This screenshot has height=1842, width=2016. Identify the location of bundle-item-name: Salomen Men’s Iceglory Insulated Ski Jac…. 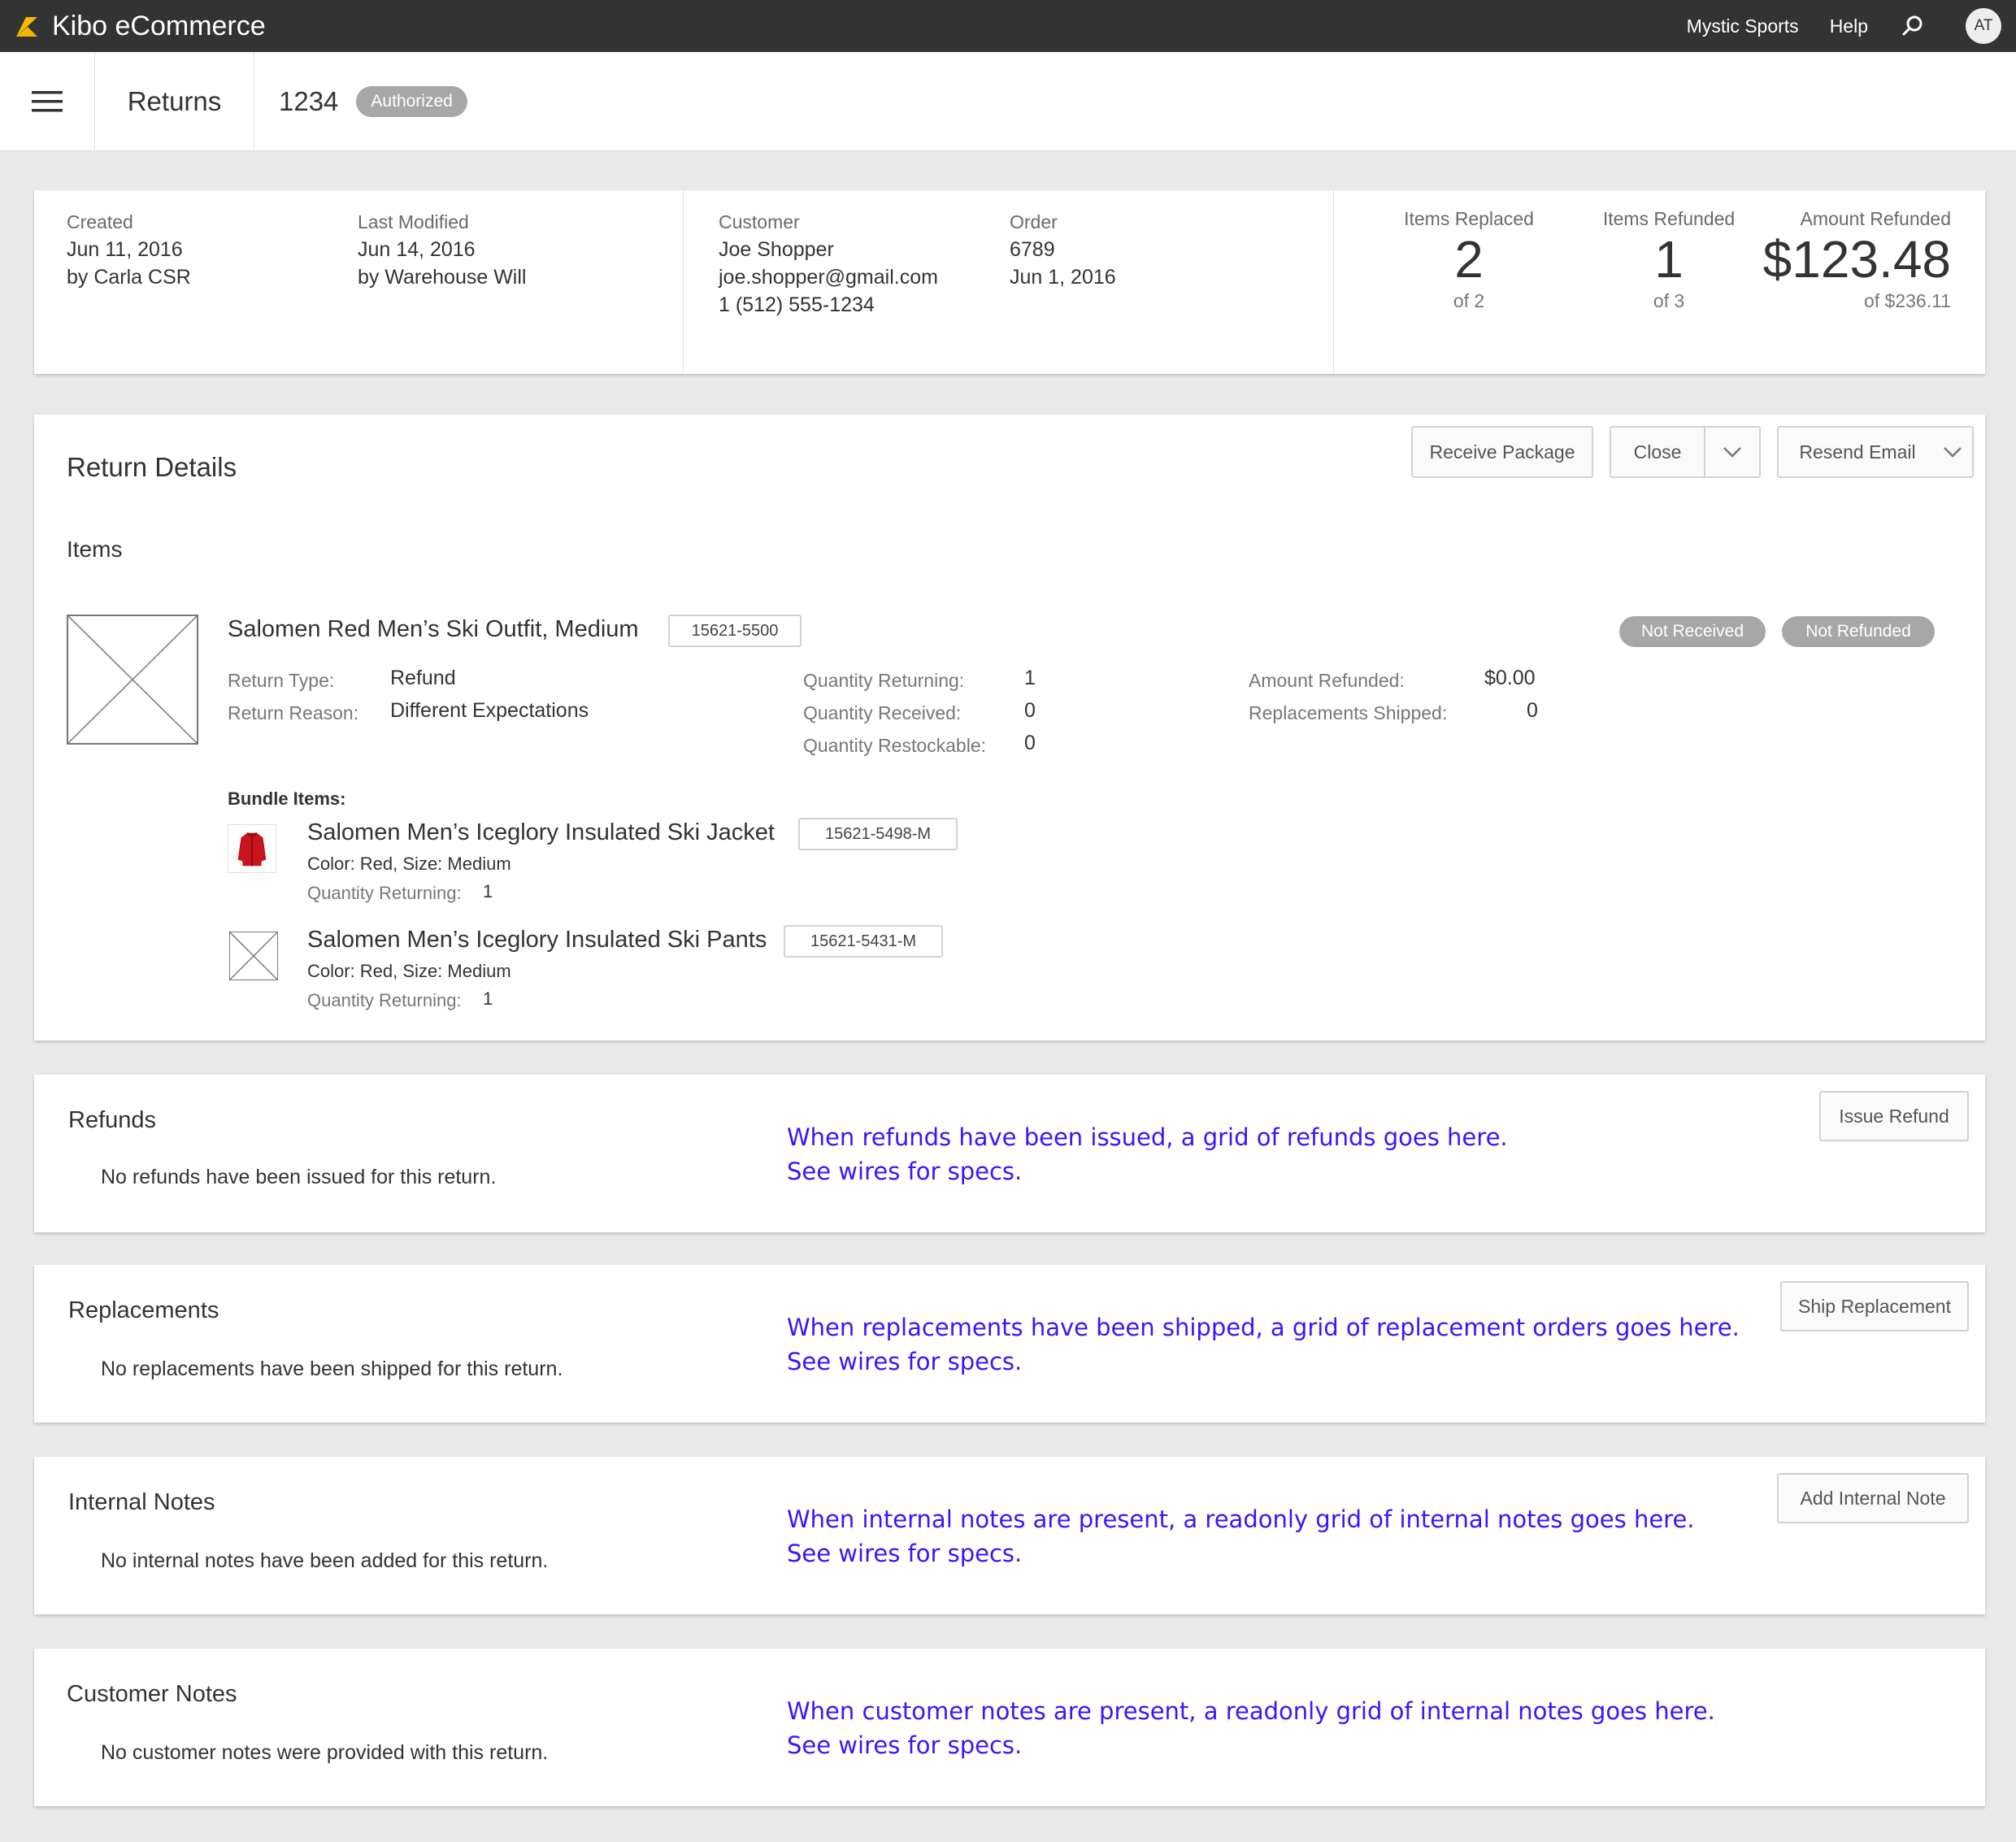
(541, 832).